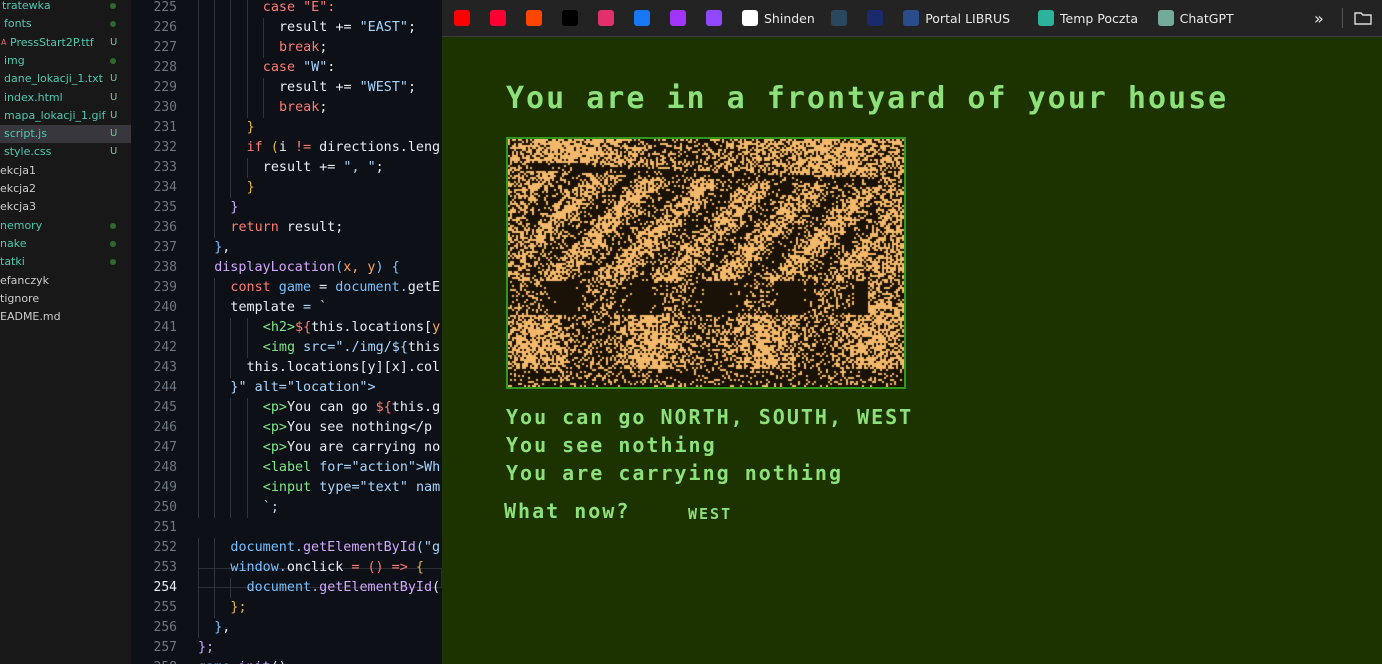 The height and width of the screenshot is (664, 1382). What do you see at coordinates (498, 18) in the screenshot?
I see `bookmark-youtube-music` at bounding box center [498, 18].